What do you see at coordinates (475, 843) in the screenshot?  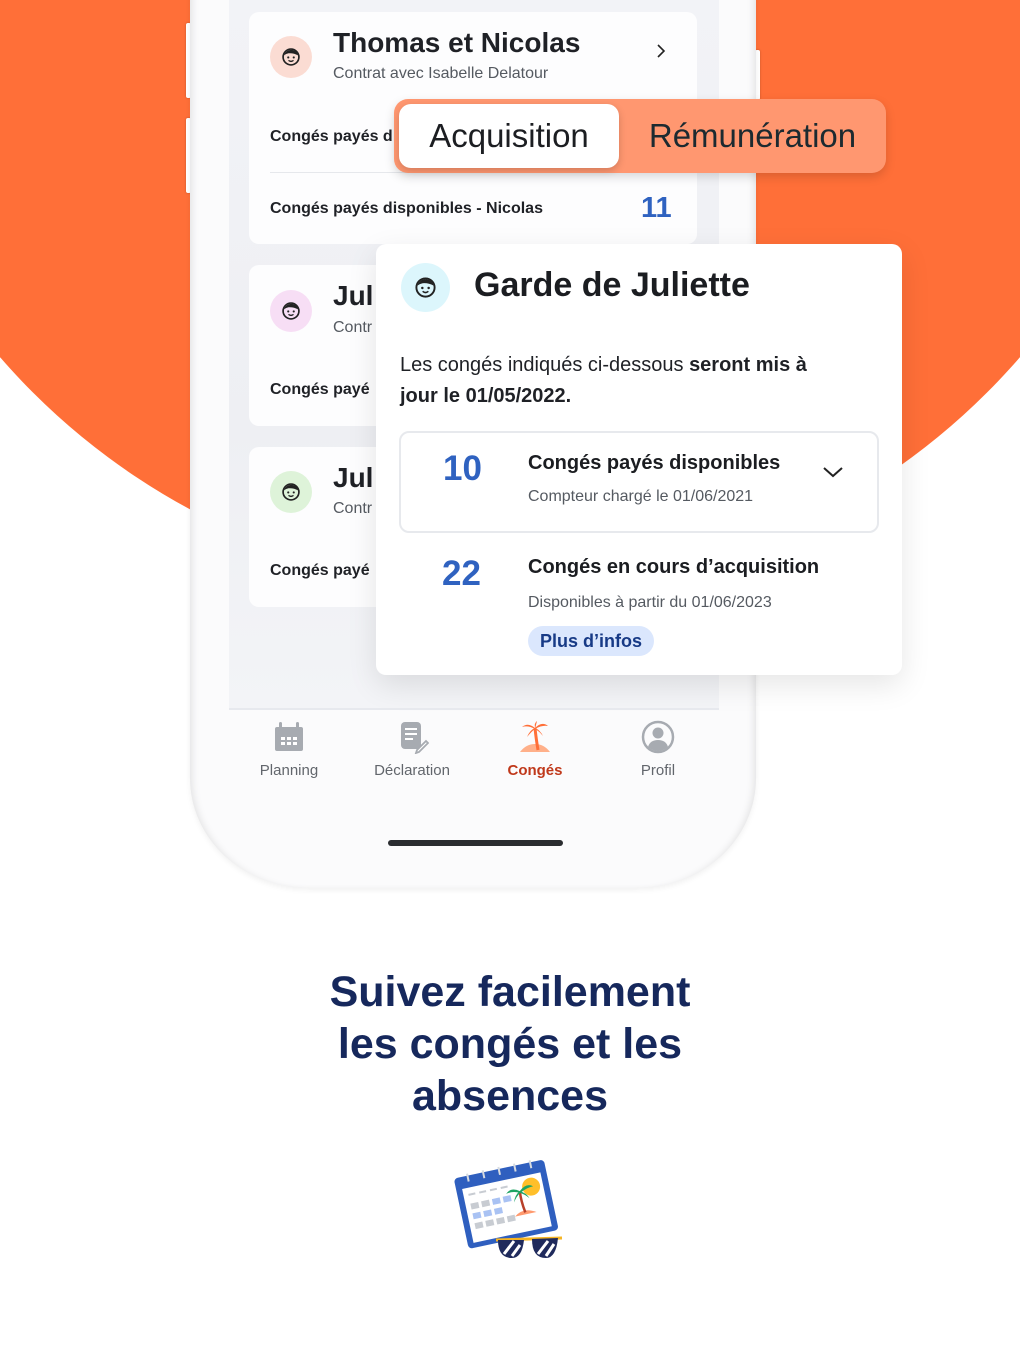 I see `home-indicator` at bounding box center [475, 843].